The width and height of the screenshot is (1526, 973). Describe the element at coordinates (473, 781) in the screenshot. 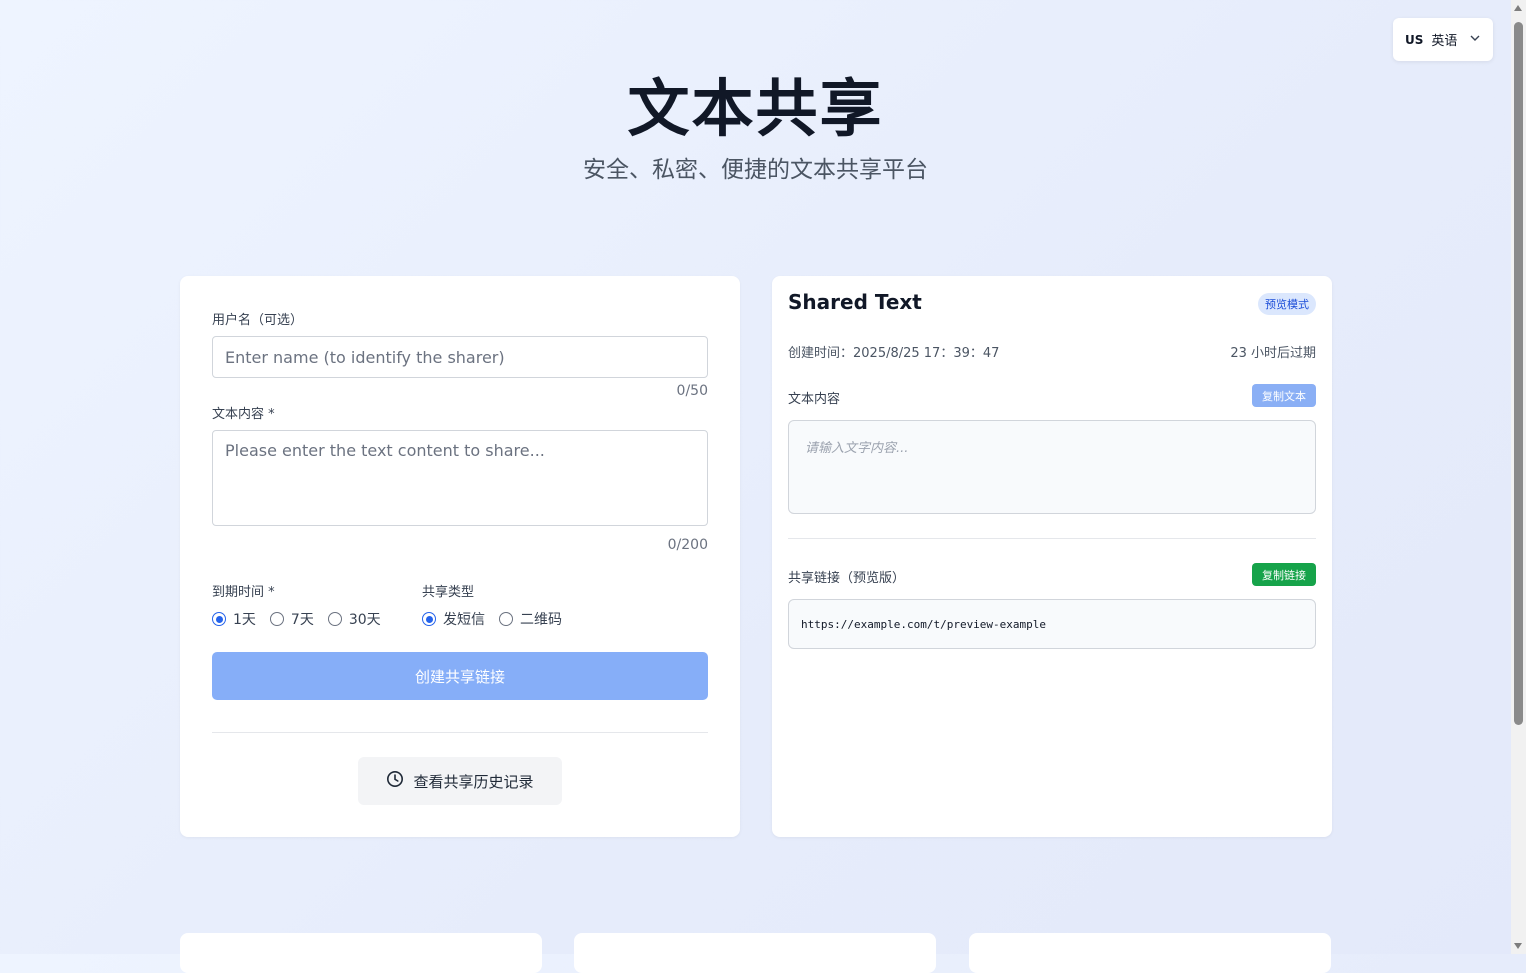

I see `view-history-label: 查看共享历史记录` at that location.